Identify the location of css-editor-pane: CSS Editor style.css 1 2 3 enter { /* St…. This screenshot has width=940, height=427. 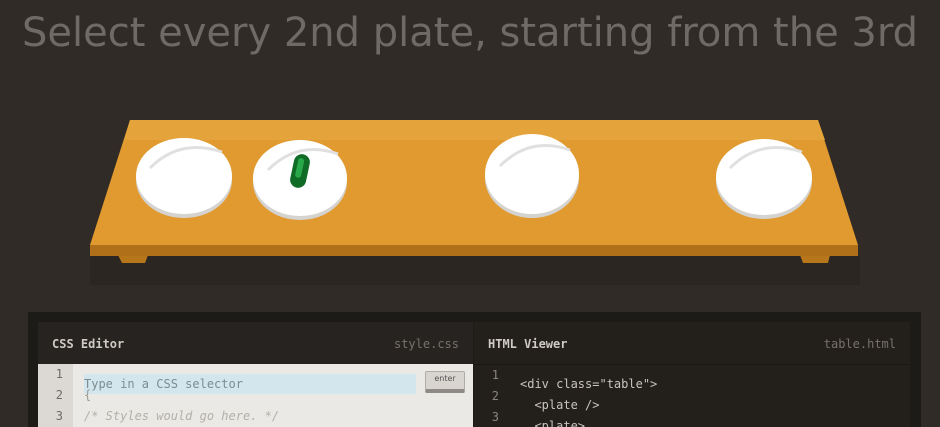
(255, 374).